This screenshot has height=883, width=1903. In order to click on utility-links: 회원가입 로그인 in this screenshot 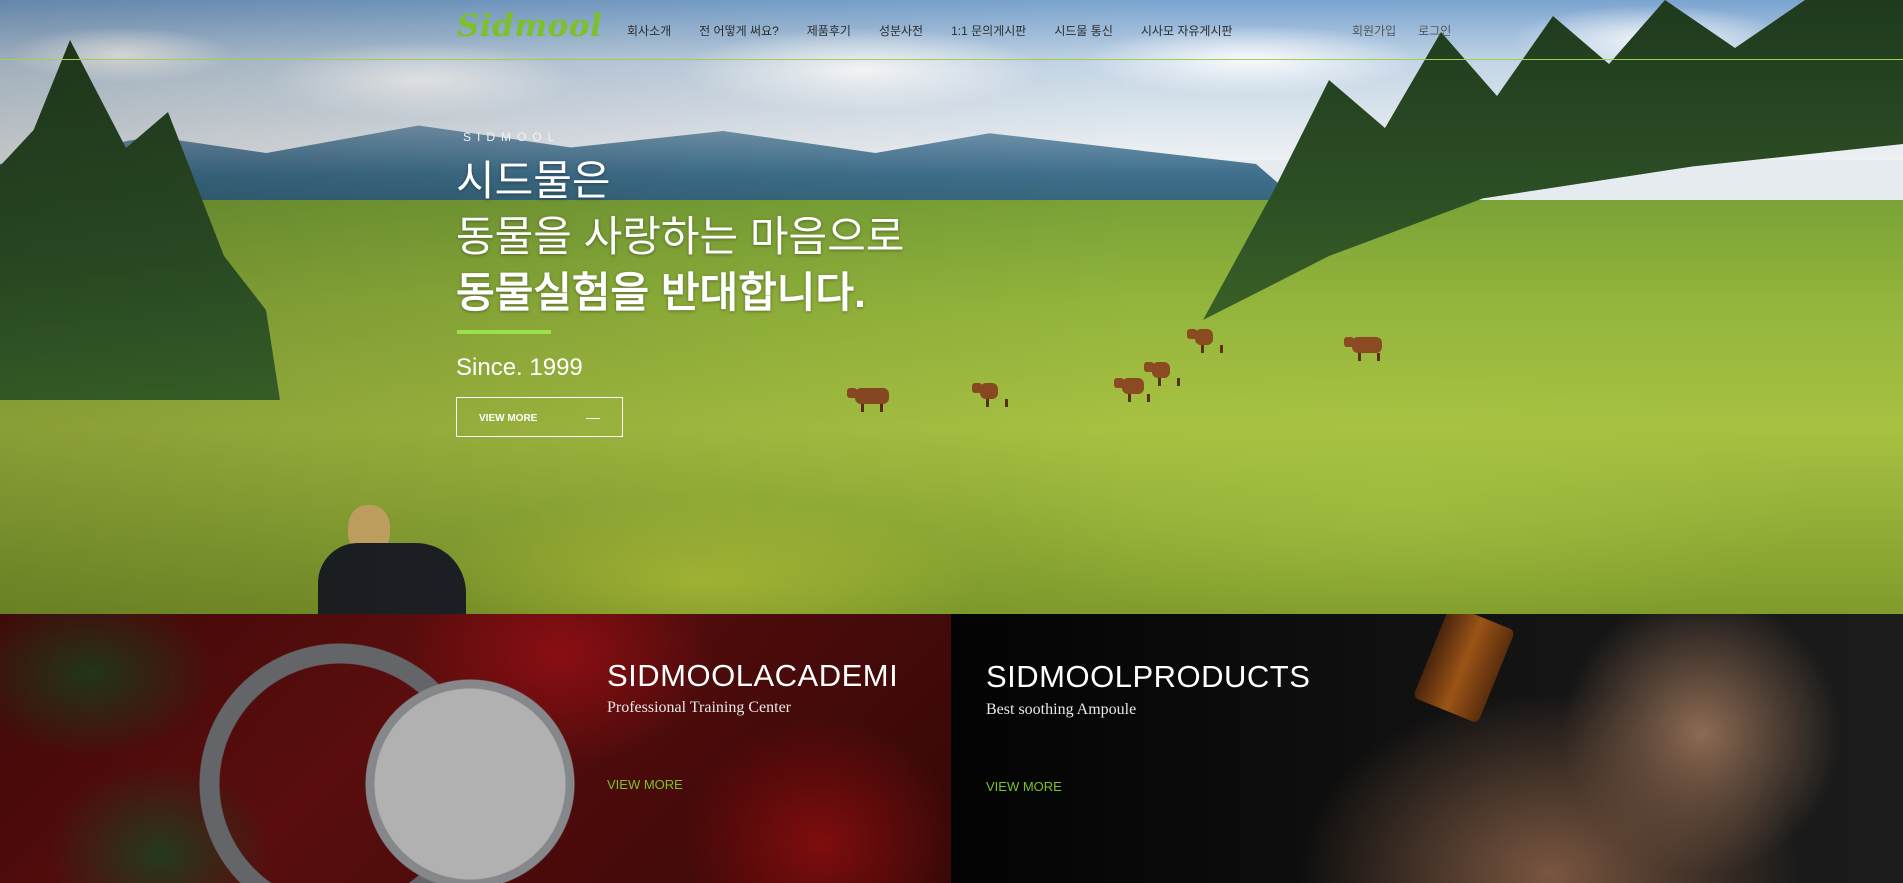, I will do `click(1412, 30)`.